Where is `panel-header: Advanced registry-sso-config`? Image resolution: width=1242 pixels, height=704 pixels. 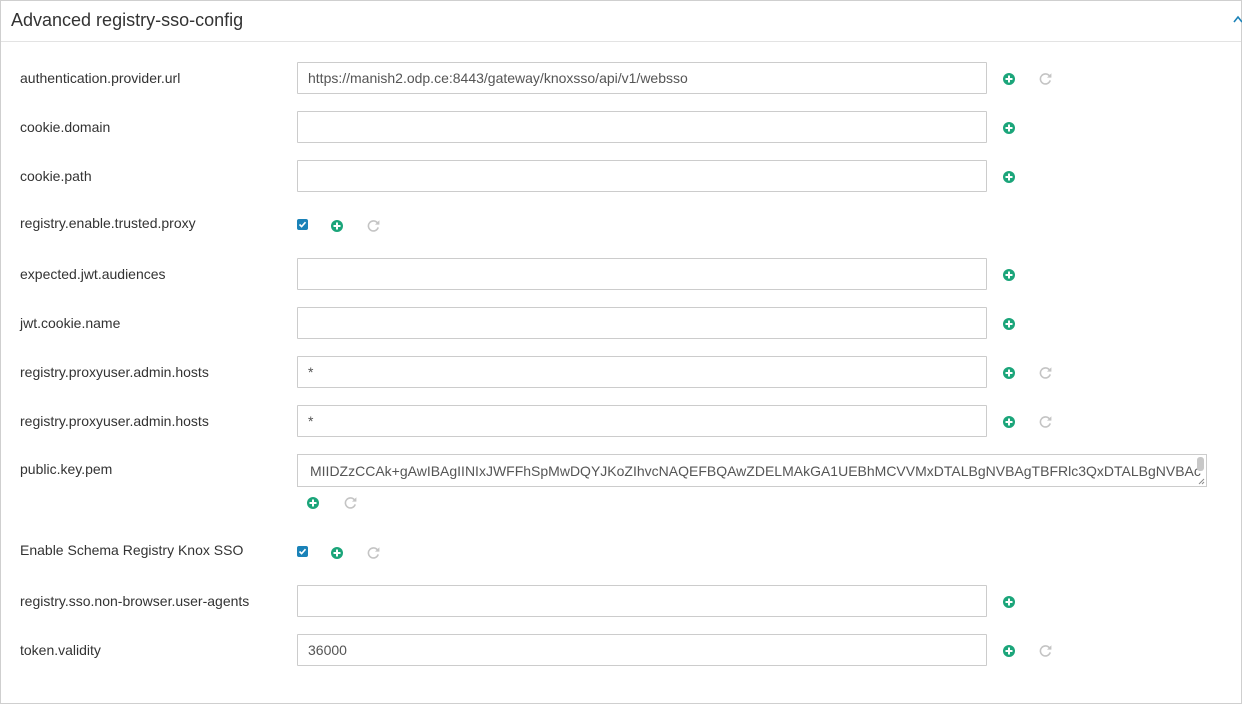 panel-header: Advanced registry-sso-config is located at coordinates (621, 21).